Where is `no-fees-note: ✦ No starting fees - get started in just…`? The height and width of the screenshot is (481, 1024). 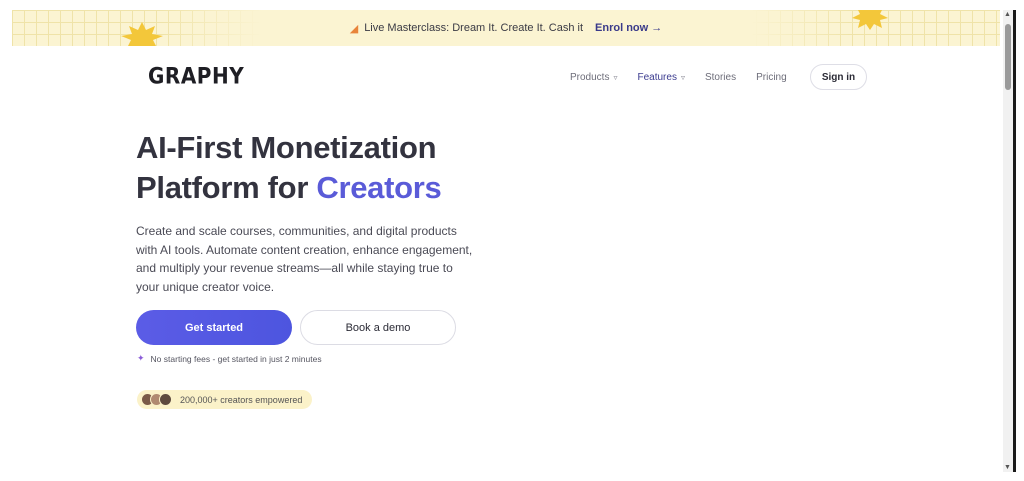
no-fees-note: ✦ No starting fees - get started in just… is located at coordinates (229, 358).